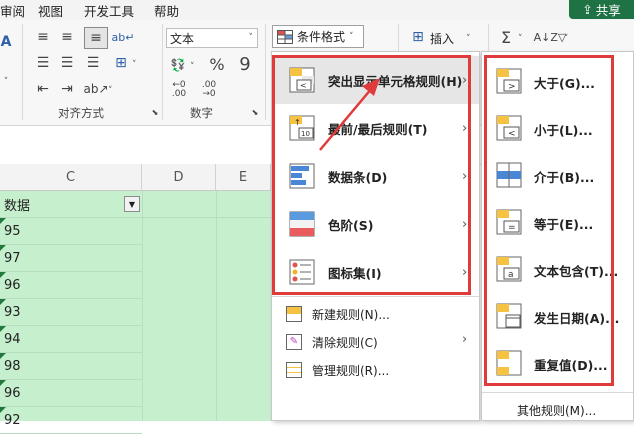 The image size is (634, 434). What do you see at coordinates (179, 177) in the screenshot?
I see `column-header-d: D` at bounding box center [179, 177].